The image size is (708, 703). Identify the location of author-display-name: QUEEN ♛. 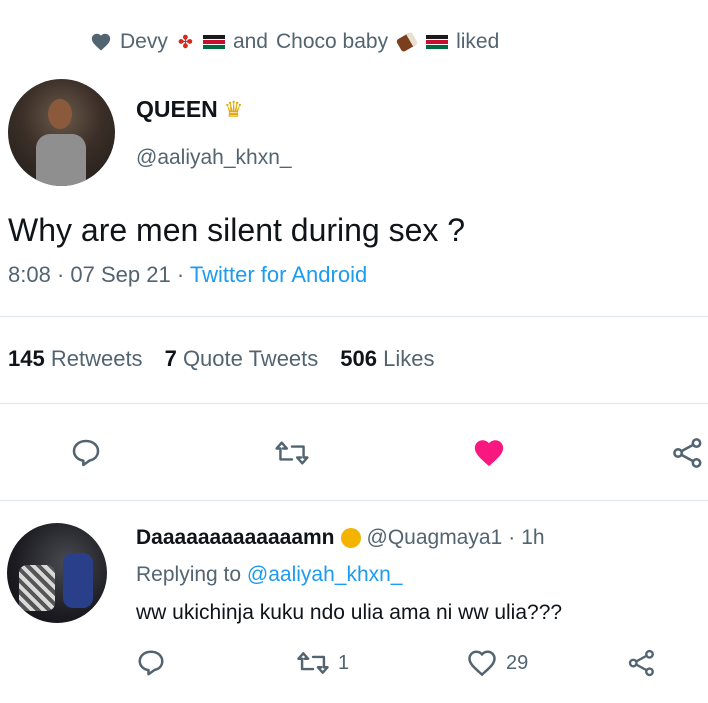
(190, 109).